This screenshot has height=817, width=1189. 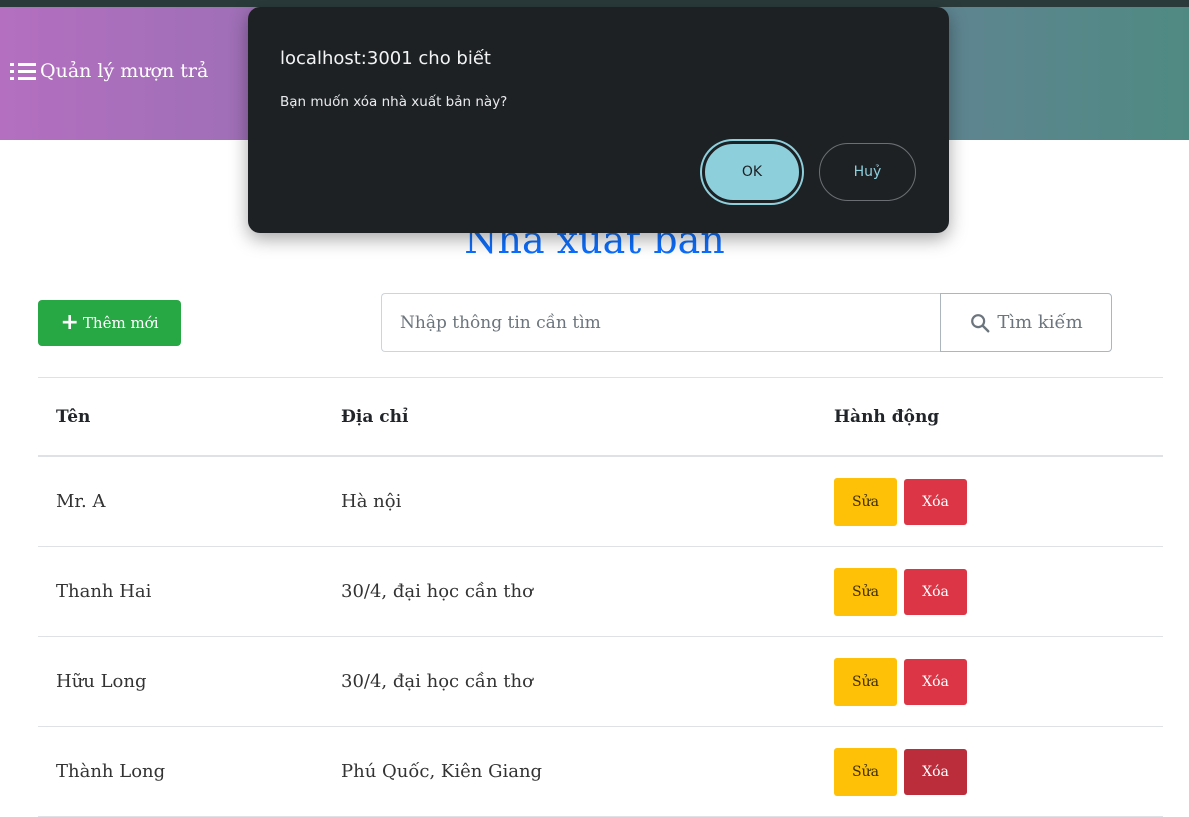 I want to click on plus-icon: +, so click(x=69, y=322).